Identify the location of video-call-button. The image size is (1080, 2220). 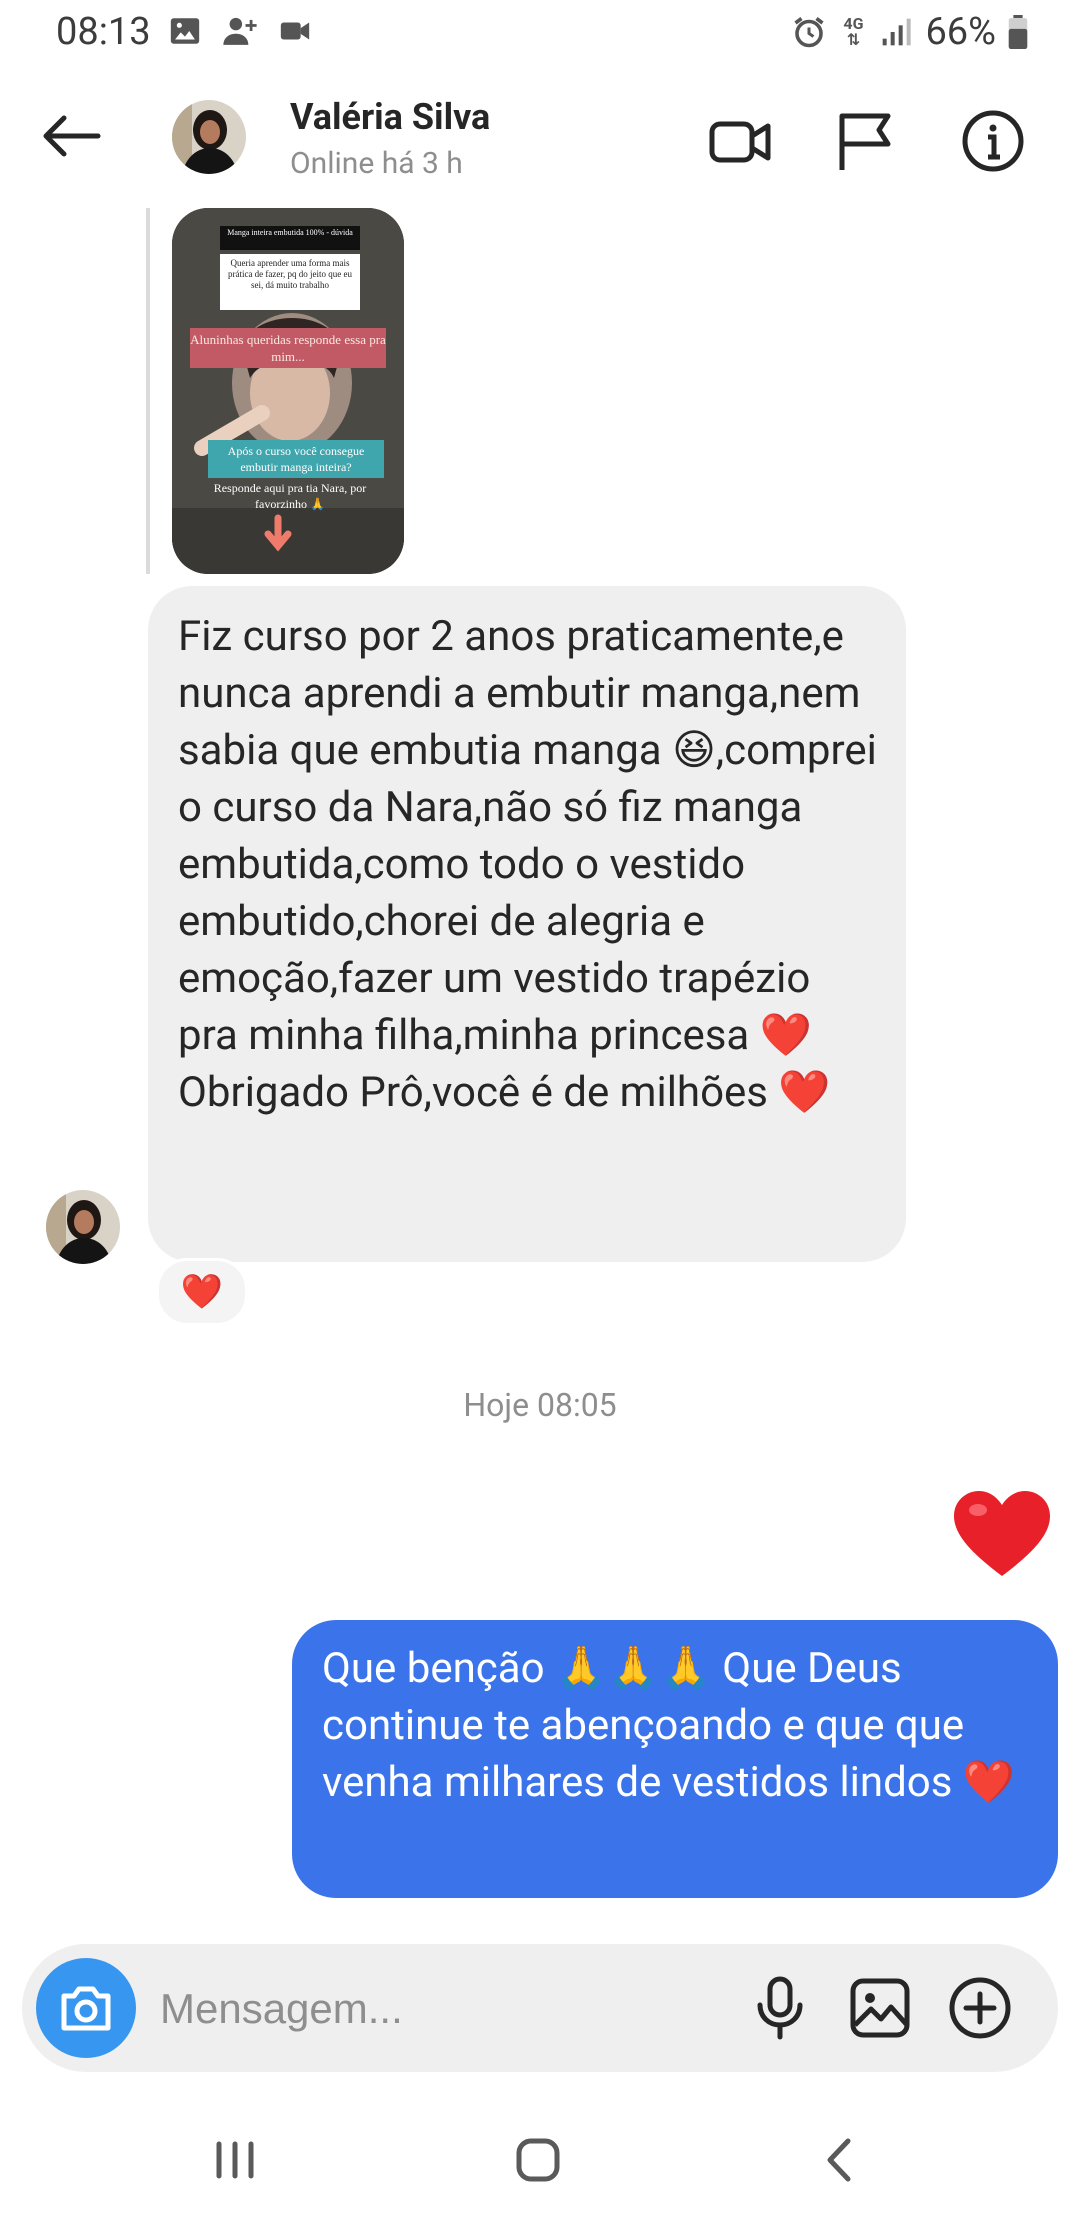
(741, 141).